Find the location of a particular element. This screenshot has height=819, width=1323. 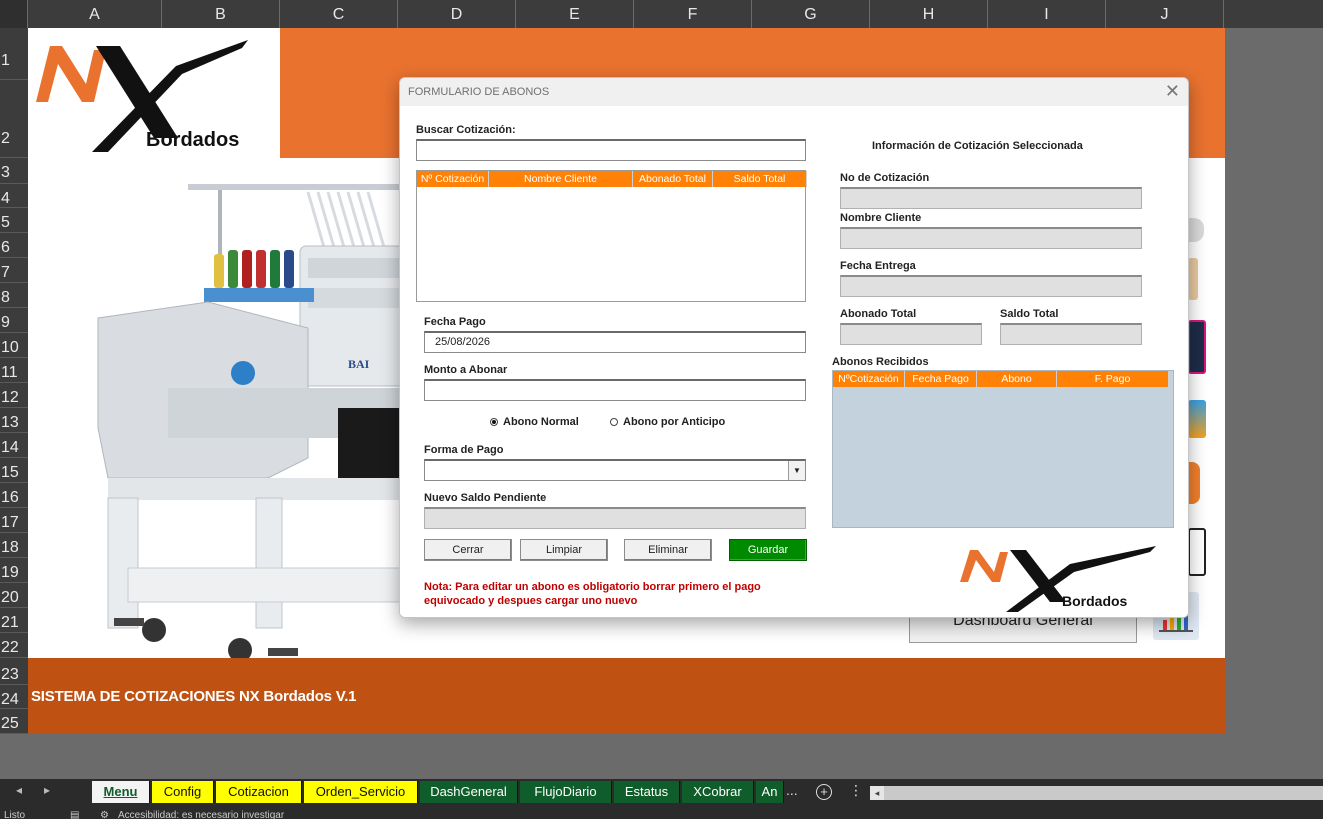

radio-abono-anticipo: Abono por Anticipo is located at coordinates (667, 422).